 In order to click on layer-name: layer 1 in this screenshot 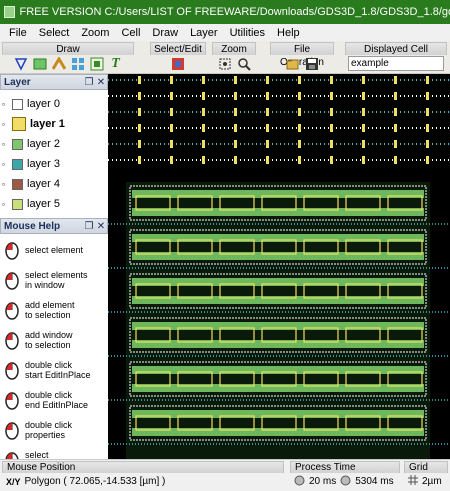, I will do `click(47, 124)`.